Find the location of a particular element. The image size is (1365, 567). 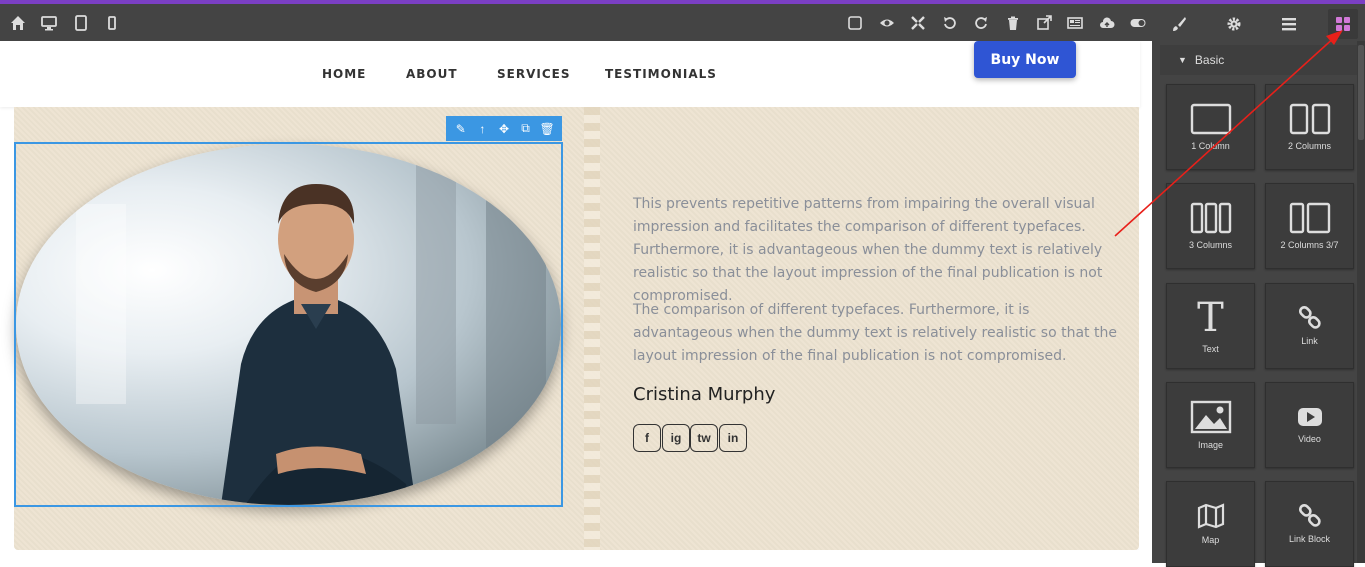

move-drag-icon: ✥ is located at coordinates (504, 129).